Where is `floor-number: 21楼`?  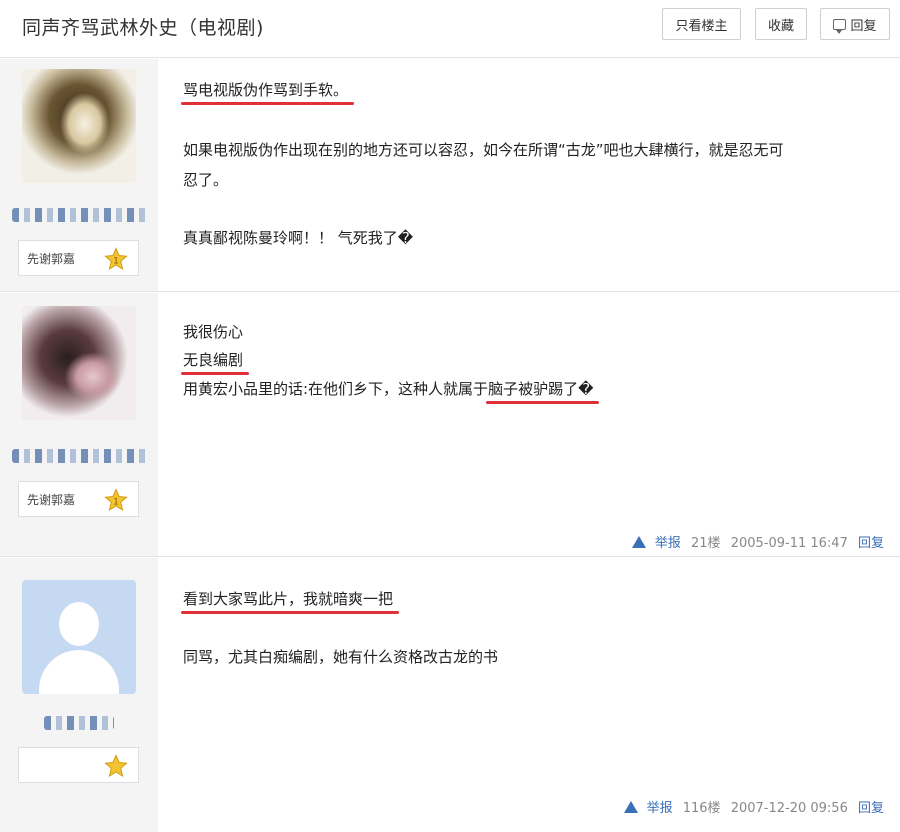
floor-number: 21楼 is located at coordinates (706, 543).